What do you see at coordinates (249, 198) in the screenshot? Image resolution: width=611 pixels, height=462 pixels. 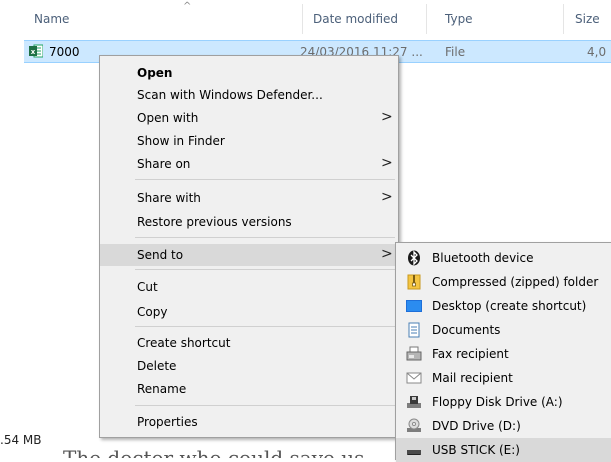 I see `menu-item-share-with: Share with >` at bounding box center [249, 198].